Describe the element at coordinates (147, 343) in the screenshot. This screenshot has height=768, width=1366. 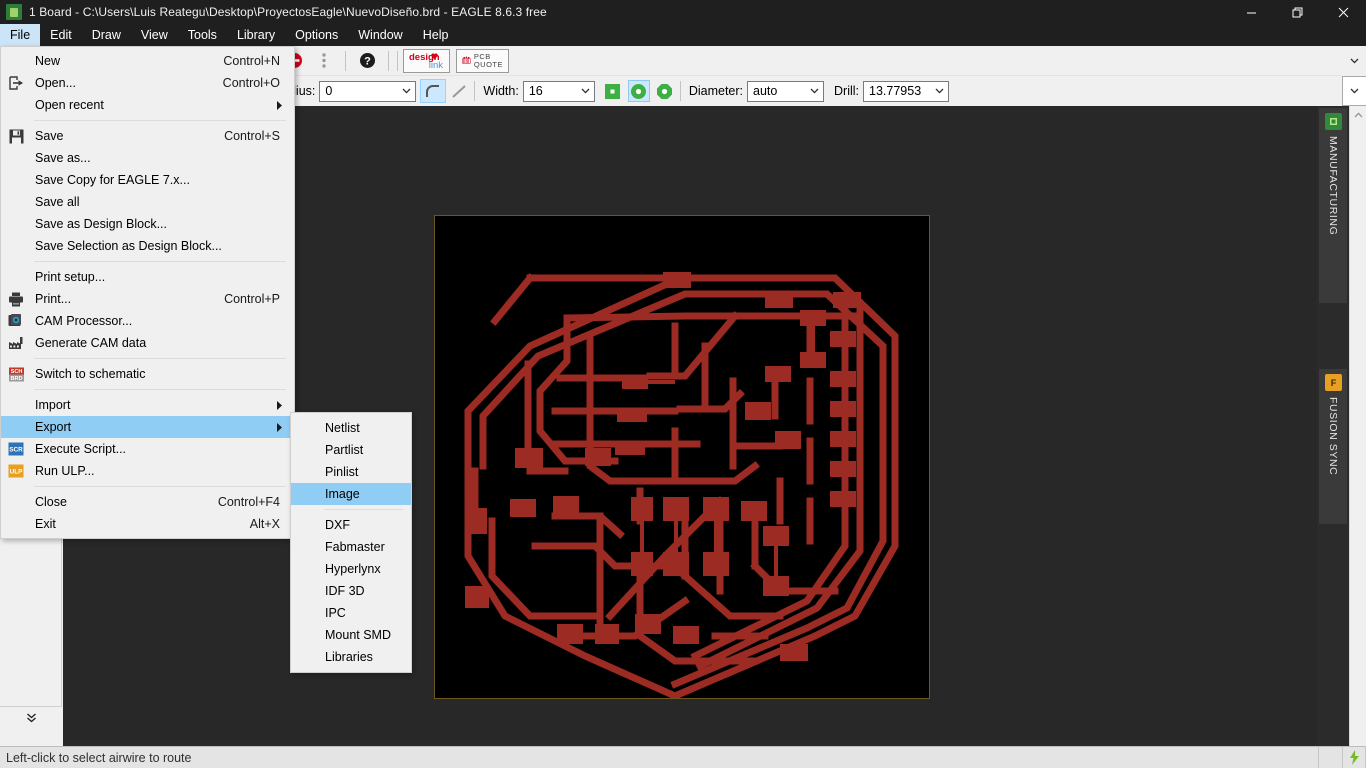
I see `file-menu-item-generate-cam-data: Generate CAM data` at that location.